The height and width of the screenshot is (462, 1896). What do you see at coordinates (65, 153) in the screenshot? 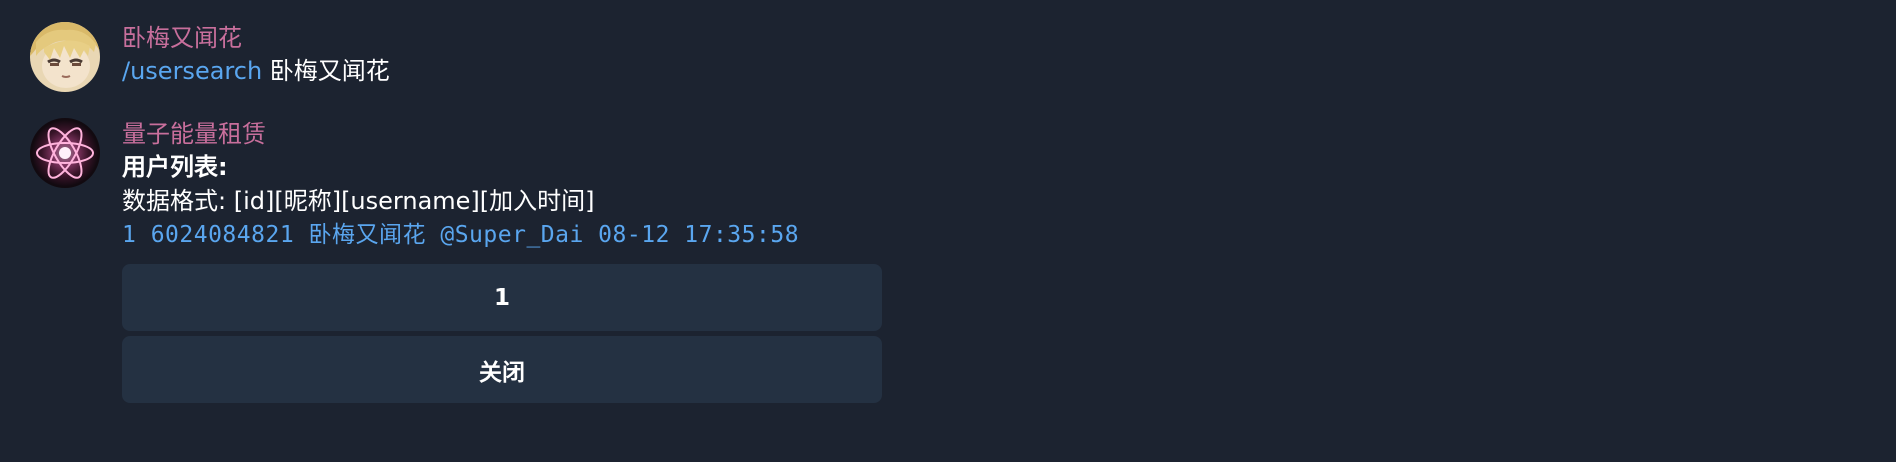
I see `atom-avatar-icon` at bounding box center [65, 153].